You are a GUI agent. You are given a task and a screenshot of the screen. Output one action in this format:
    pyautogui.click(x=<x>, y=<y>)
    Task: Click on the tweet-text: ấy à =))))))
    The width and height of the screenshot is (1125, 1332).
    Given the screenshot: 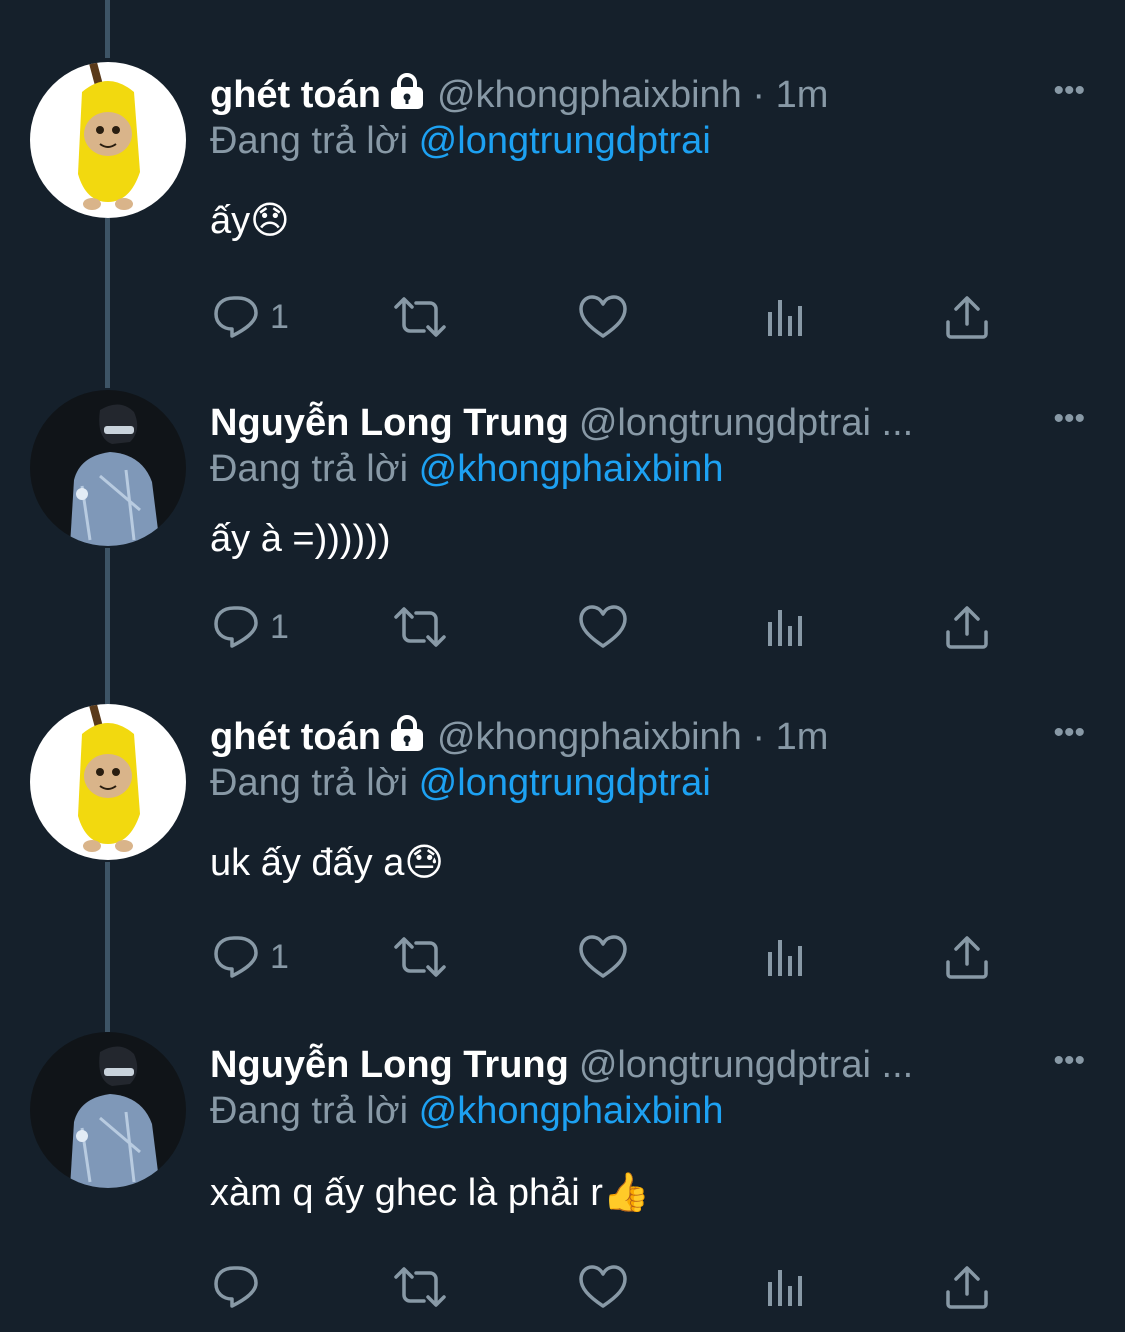 What is the action you would take?
    pyautogui.click(x=300, y=539)
    